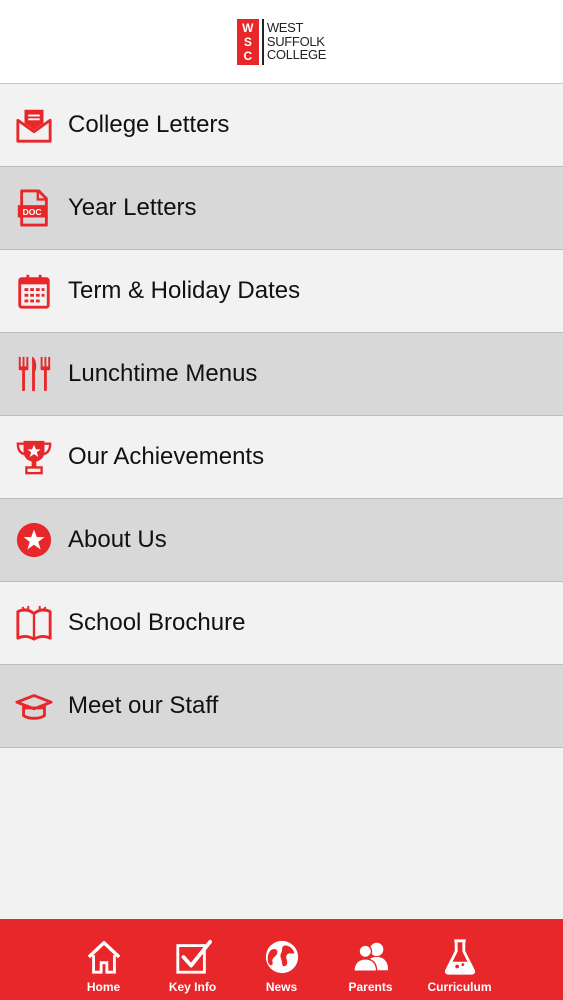 The image size is (563, 1000). What do you see at coordinates (193, 956) in the screenshot?
I see `checkbox-icon` at bounding box center [193, 956].